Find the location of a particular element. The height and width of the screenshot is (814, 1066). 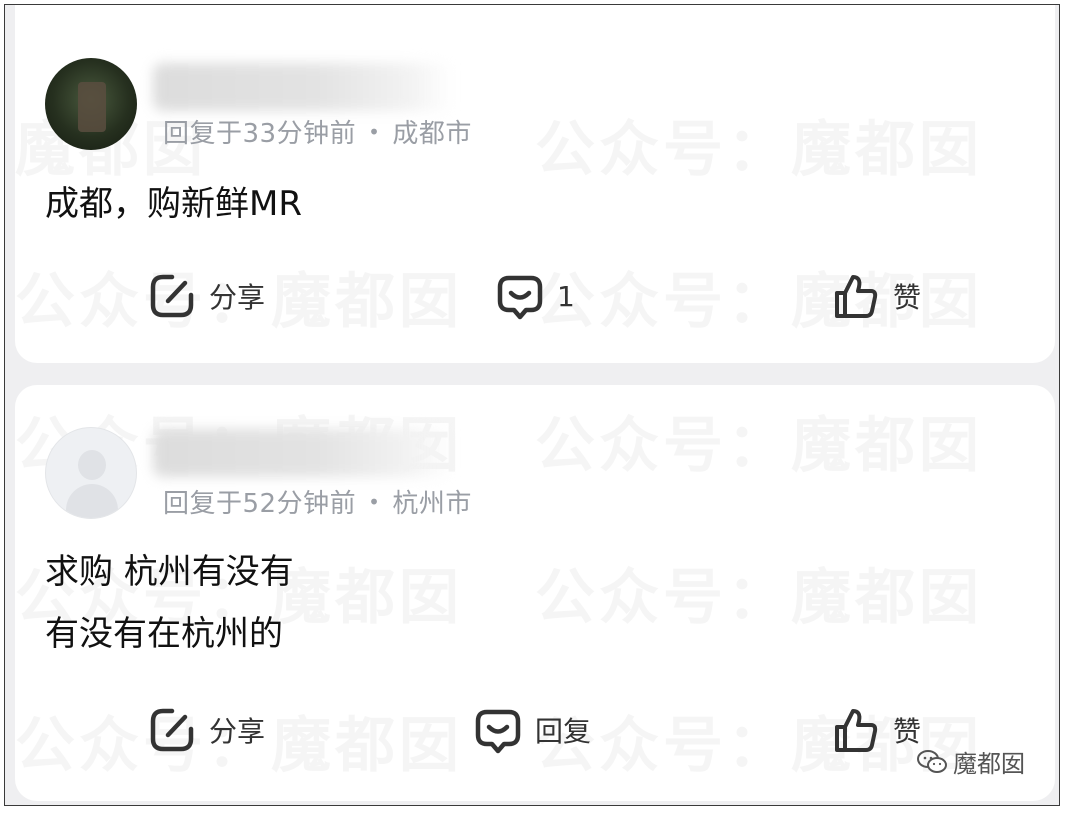

comment-text: 成都，购新鲜MR is located at coordinates (173, 204).